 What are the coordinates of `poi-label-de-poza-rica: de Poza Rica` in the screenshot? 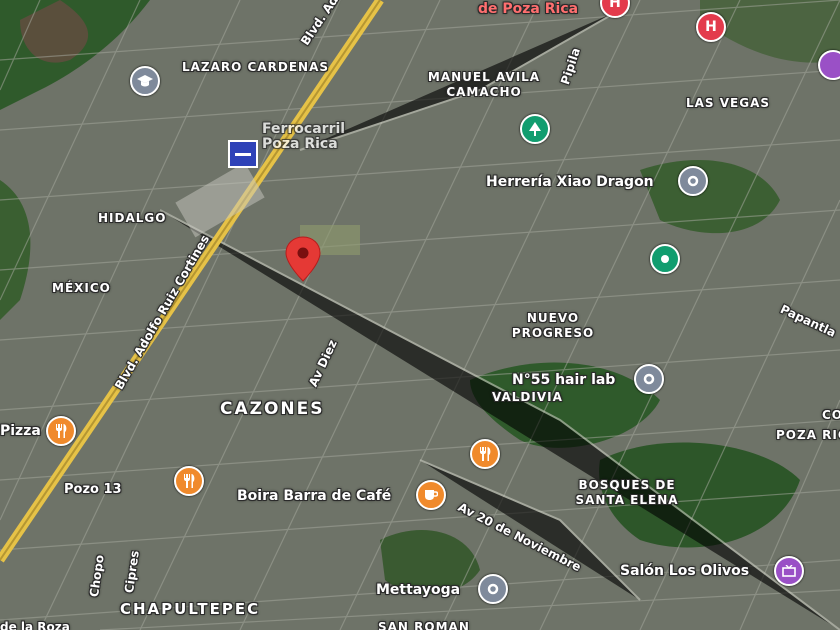 It's located at (528, 9).